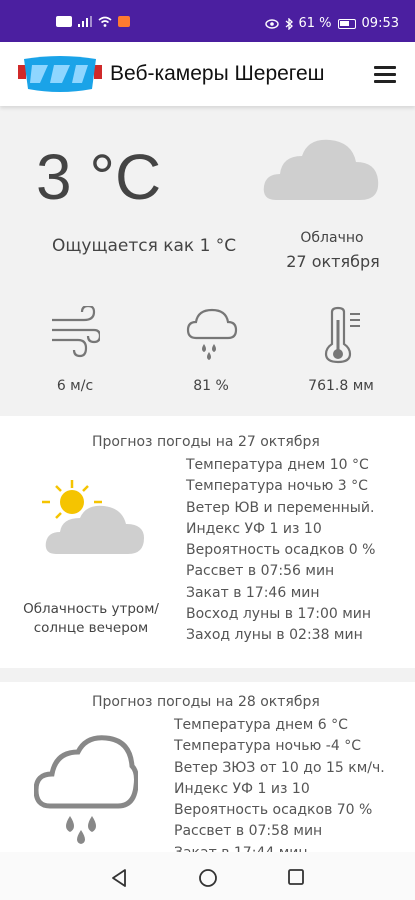 The height and width of the screenshot is (900, 415). I want to click on forecast-caption-line: Облачность утром/, so click(91, 609).